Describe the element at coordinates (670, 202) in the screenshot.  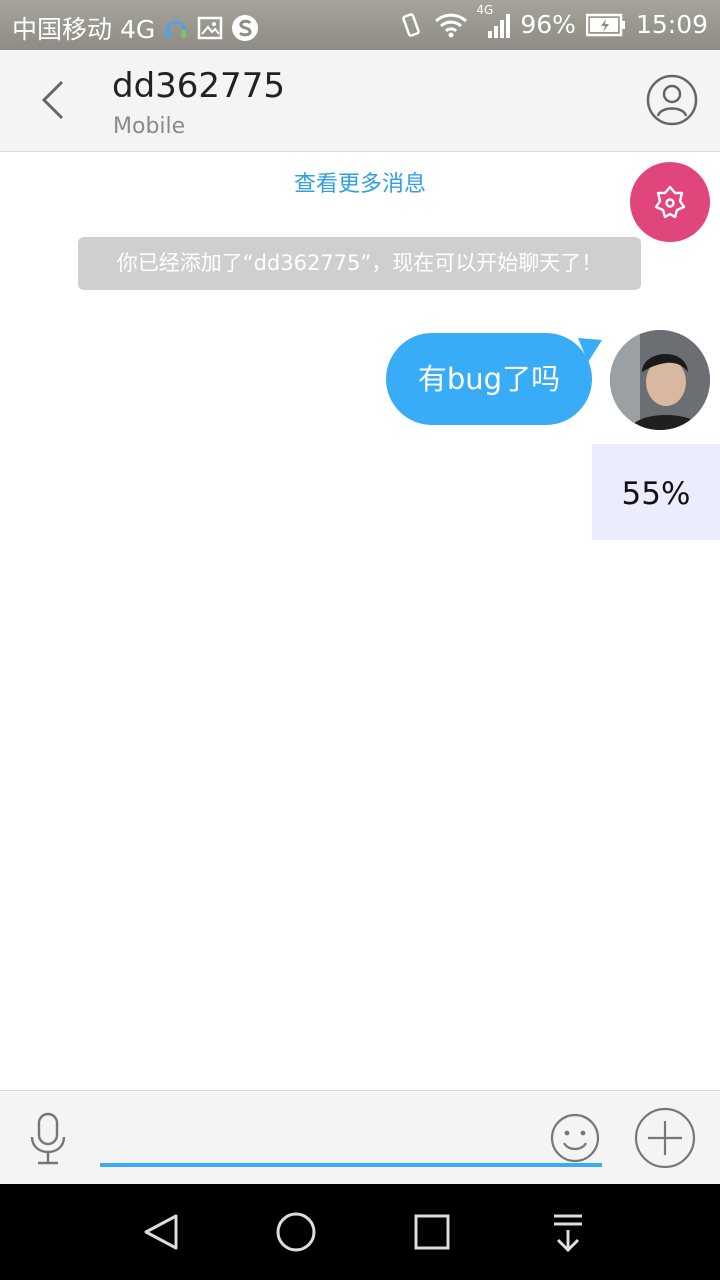
I see `flower-icon` at that location.